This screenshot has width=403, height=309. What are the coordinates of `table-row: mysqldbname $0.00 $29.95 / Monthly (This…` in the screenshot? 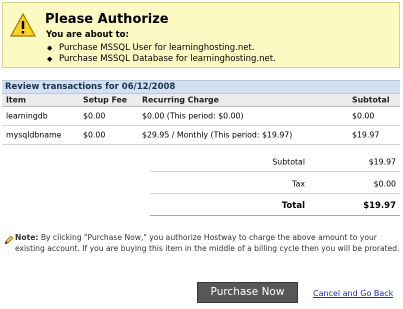 It's located at (201, 135).